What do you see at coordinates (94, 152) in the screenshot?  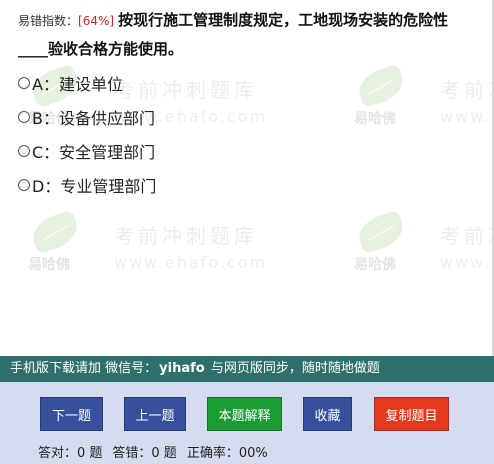 I see `option-label: C：安全管理部门` at bounding box center [94, 152].